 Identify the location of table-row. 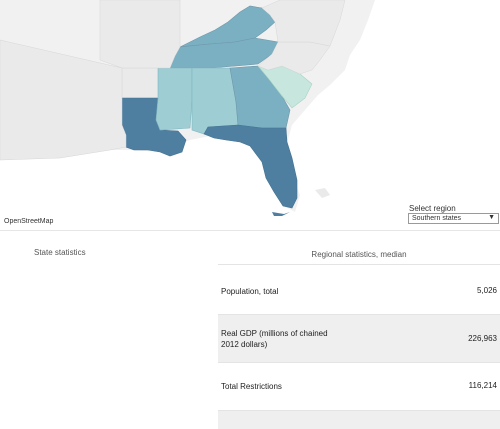
(359, 419).